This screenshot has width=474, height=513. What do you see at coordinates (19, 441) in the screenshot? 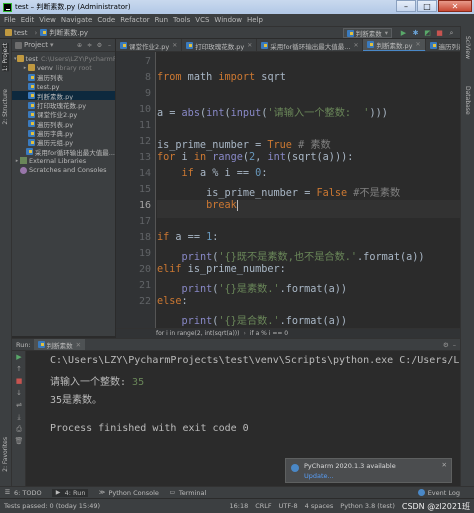
I see `trash-icon: 🗑` at bounding box center [19, 441].